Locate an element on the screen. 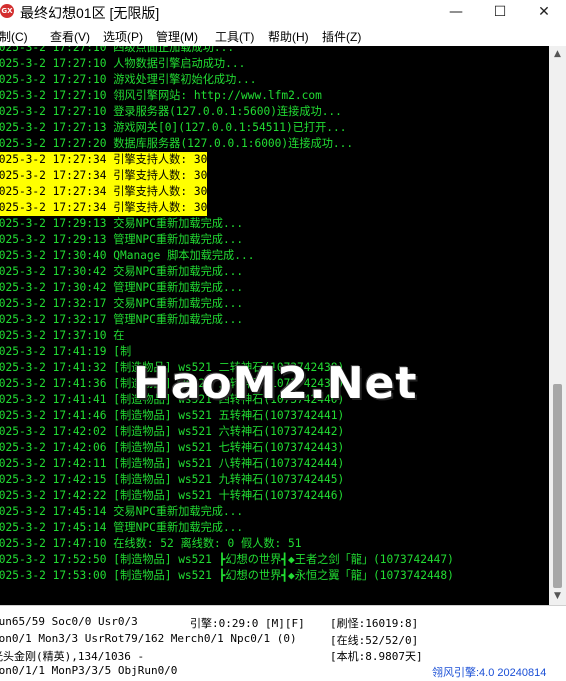 Image resolution: width=566 pixels, height=681 pixels. menu-tools: 工具(T) is located at coordinates (234, 36).